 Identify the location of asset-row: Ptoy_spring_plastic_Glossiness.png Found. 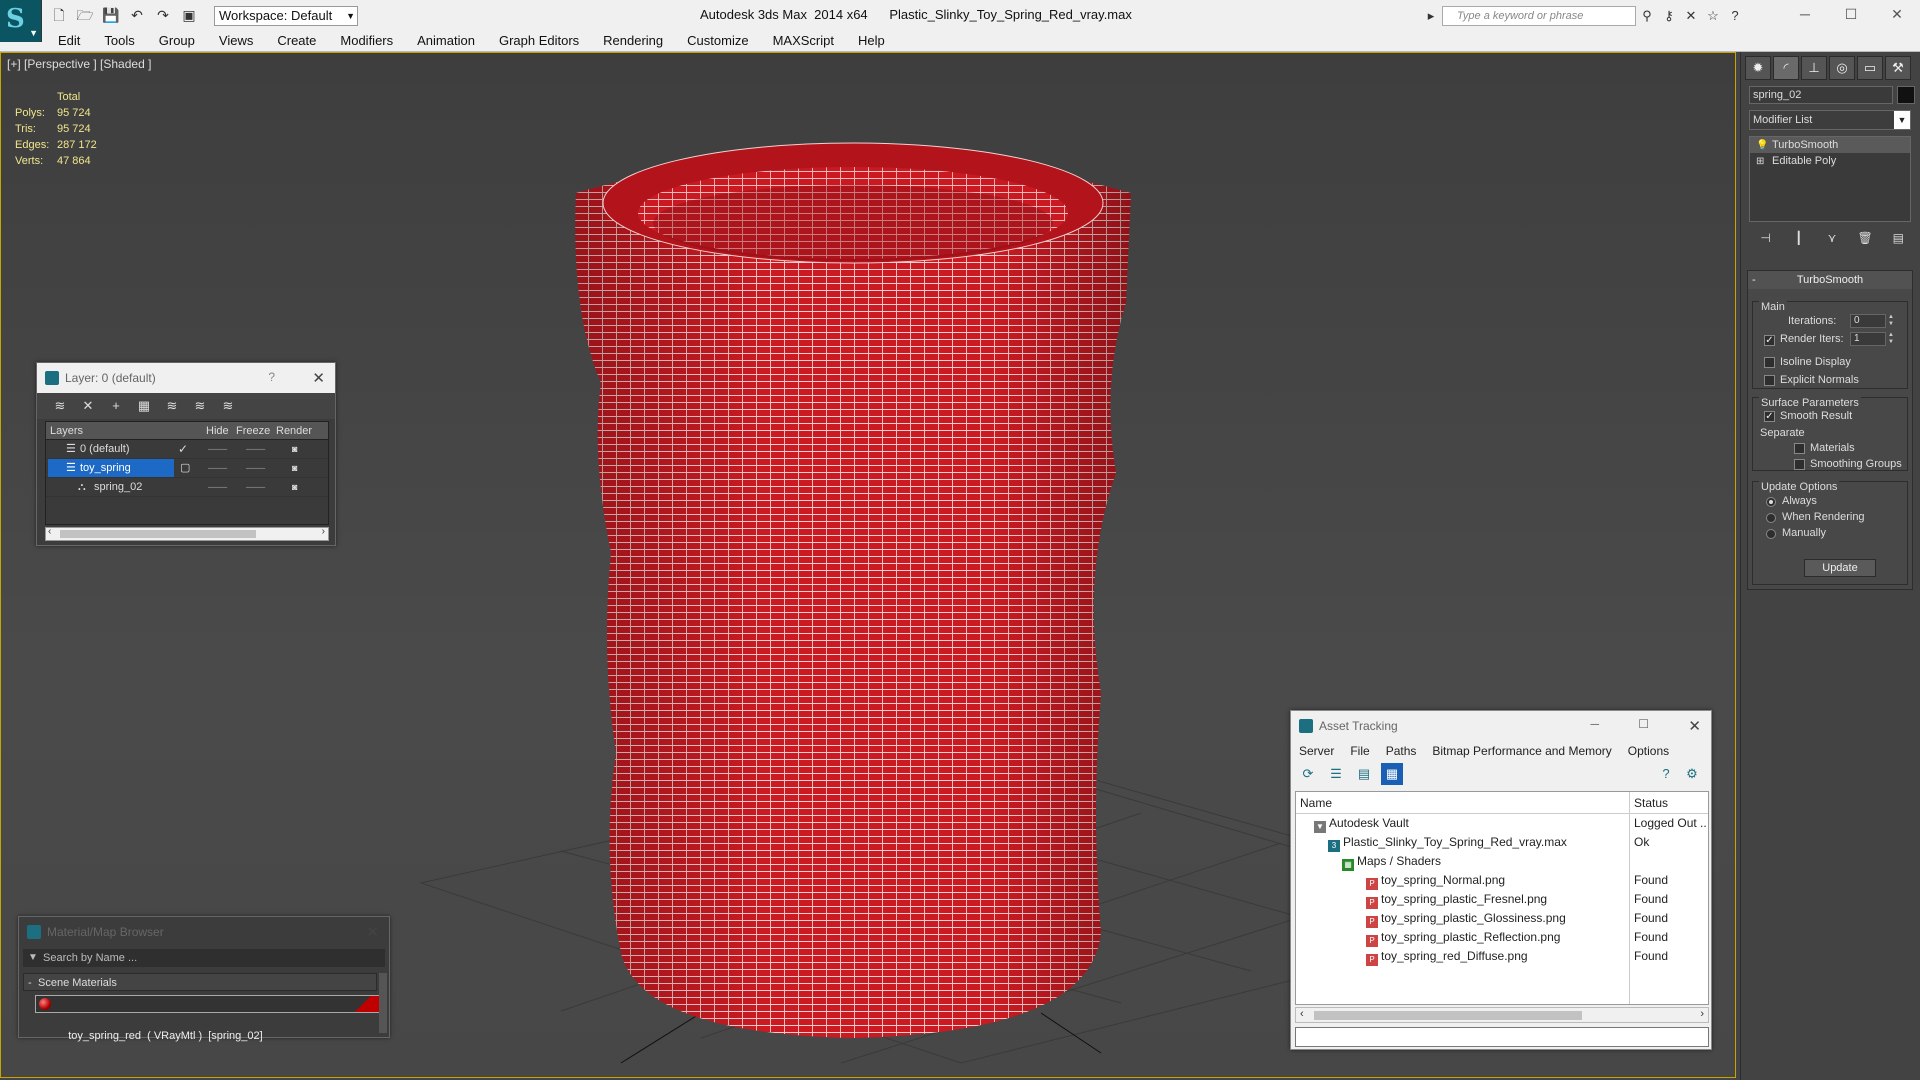
(1502, 918).